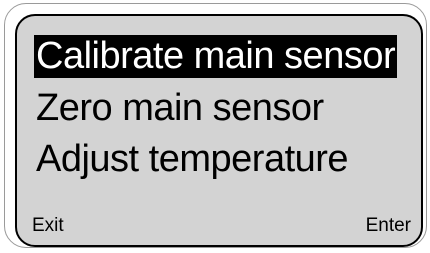  What do you see at coordinates (388, 226) in the screenshot?
I see `enter-softkey: Enter` at bounding box center [388, 226].